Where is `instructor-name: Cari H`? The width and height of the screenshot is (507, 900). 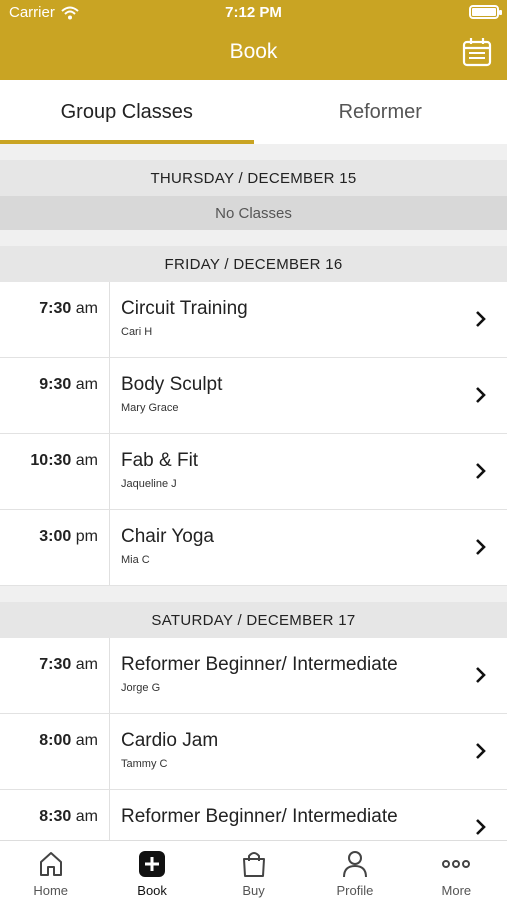
instructor-name: Cari H is located at coordinates (137, 332).